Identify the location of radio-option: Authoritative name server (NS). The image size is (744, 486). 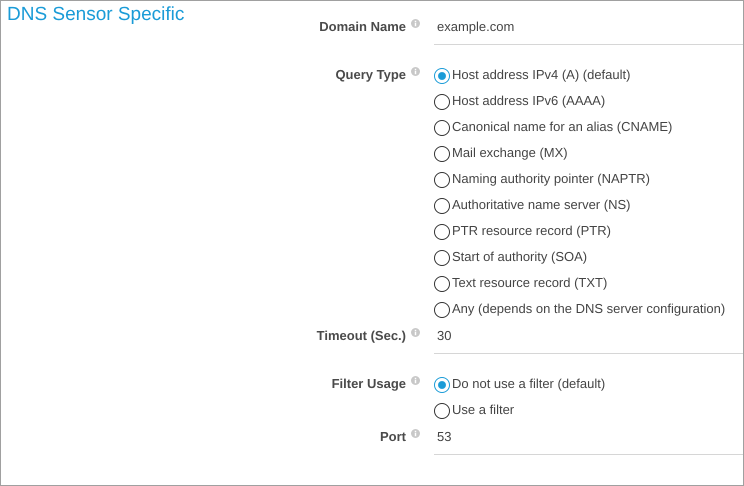
(532, 204).